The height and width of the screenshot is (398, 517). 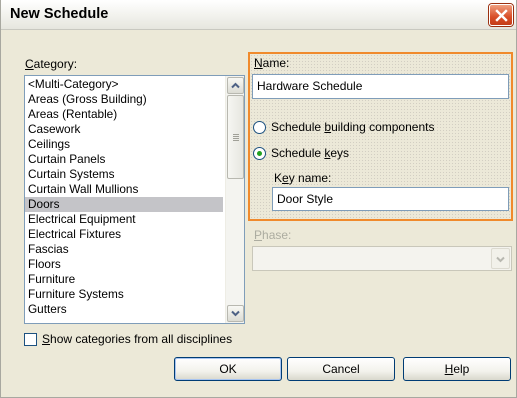 I want to click on category-list-item: Furniture Systems, so click(x=124, y=294).